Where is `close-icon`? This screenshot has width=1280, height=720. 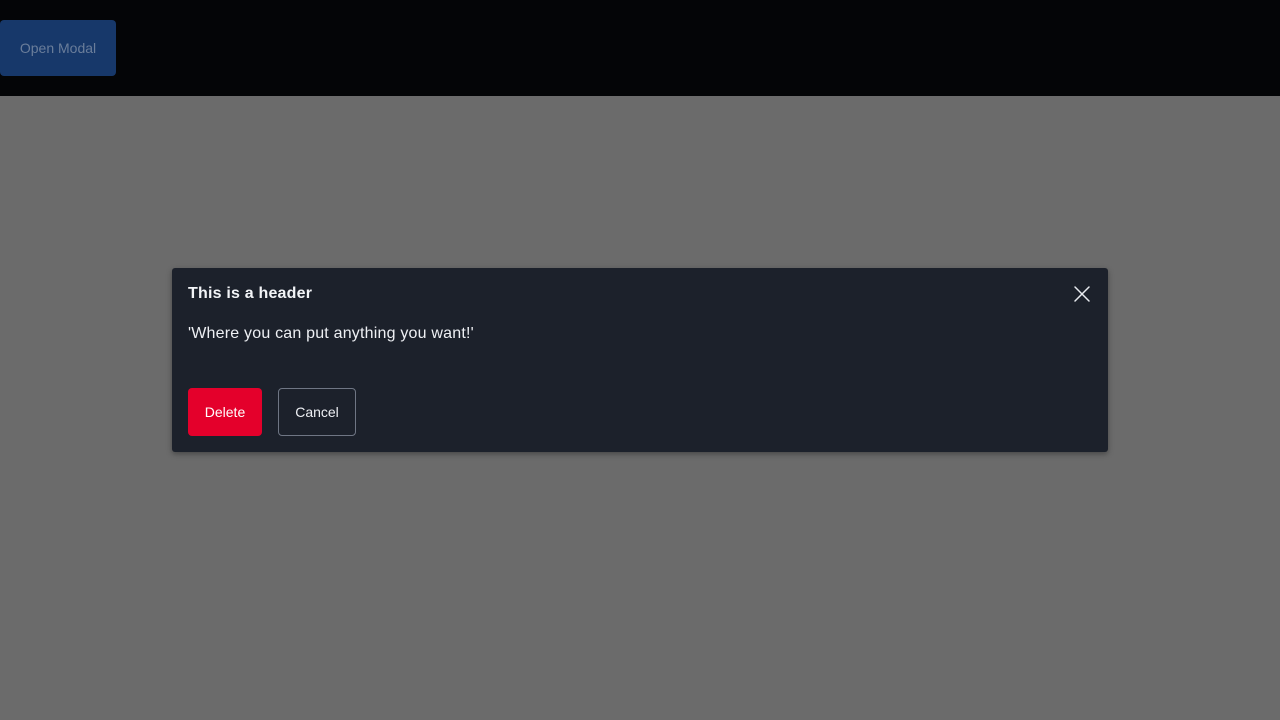
close-icon is located at coordinates (1082, 294).